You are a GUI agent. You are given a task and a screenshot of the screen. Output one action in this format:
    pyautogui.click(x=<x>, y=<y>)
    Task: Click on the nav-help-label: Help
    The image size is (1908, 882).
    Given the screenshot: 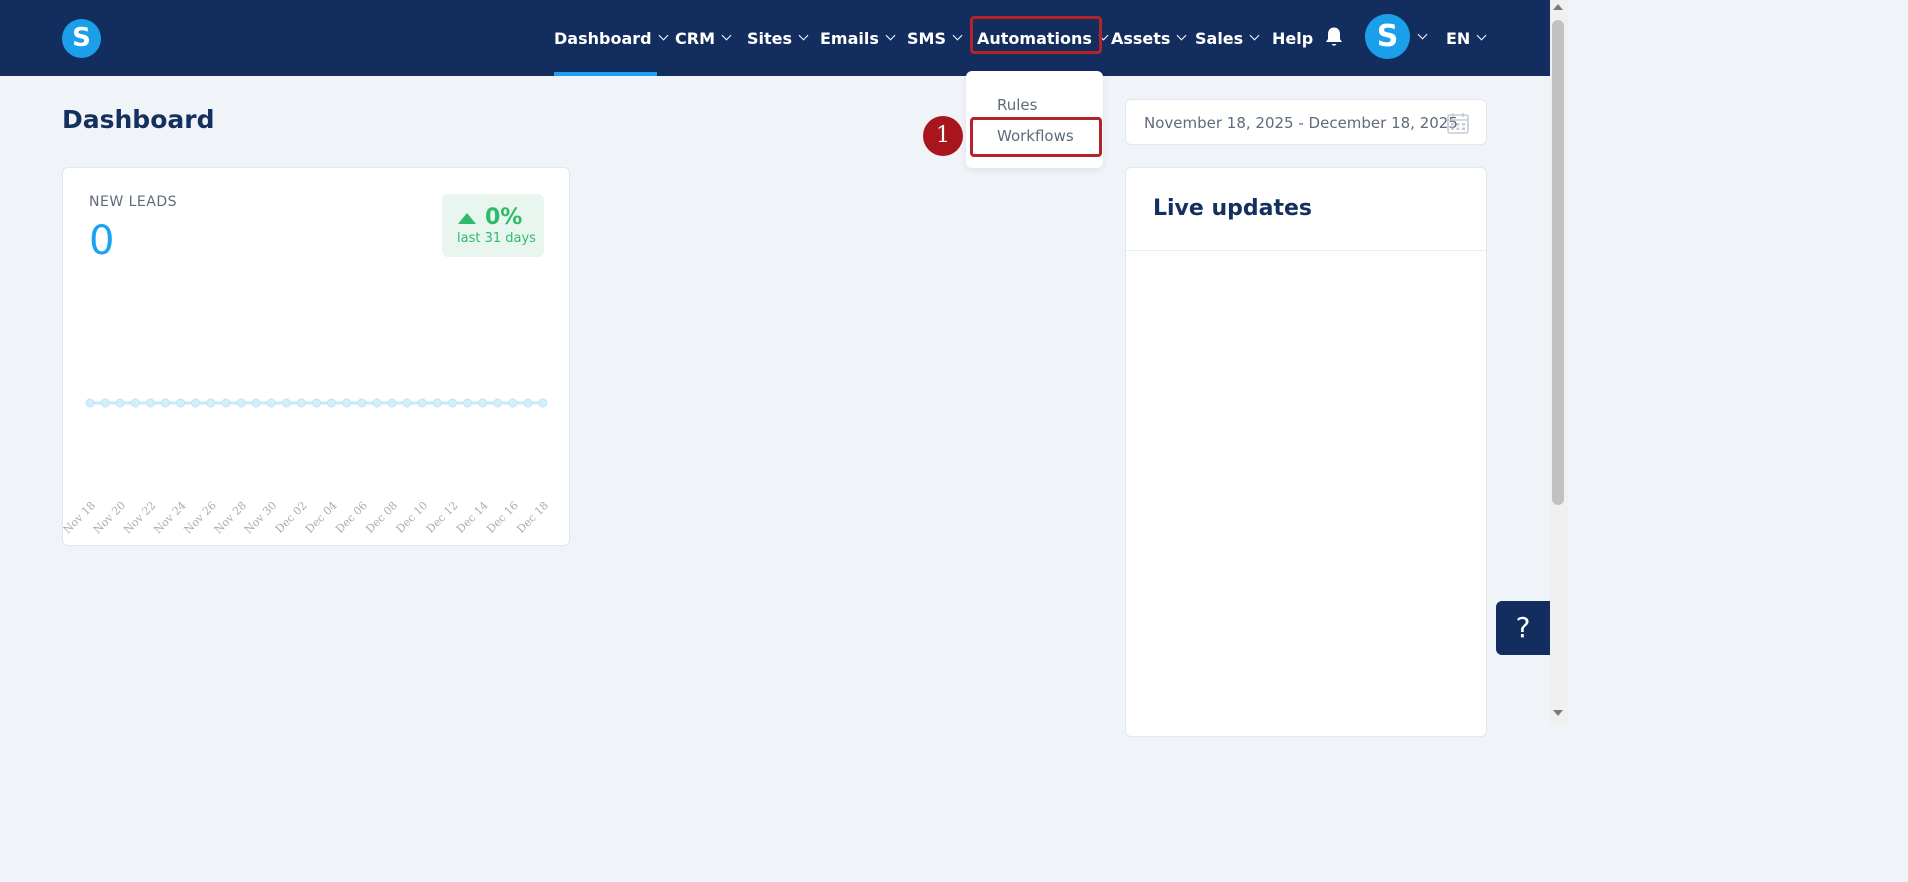 What is the action you would take?
    pyautogui.click(x=1293, y=38)
    